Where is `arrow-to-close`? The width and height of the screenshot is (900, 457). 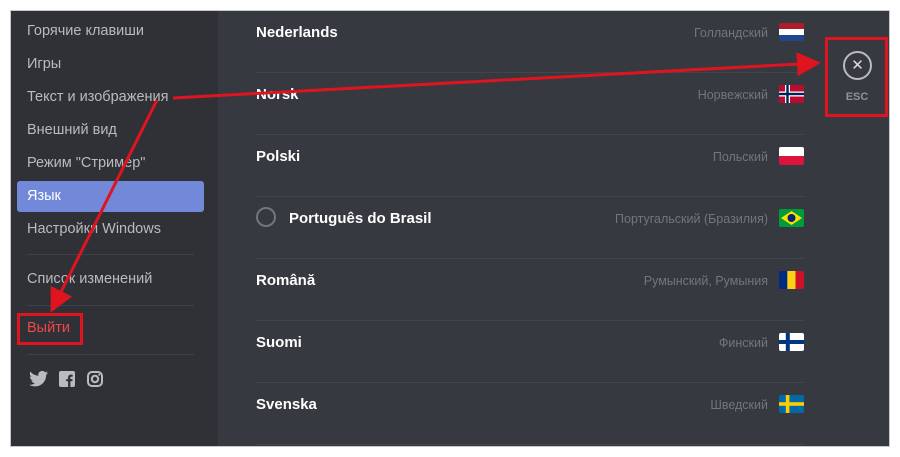
arrow-to-close is located at coordinates (496, 76).